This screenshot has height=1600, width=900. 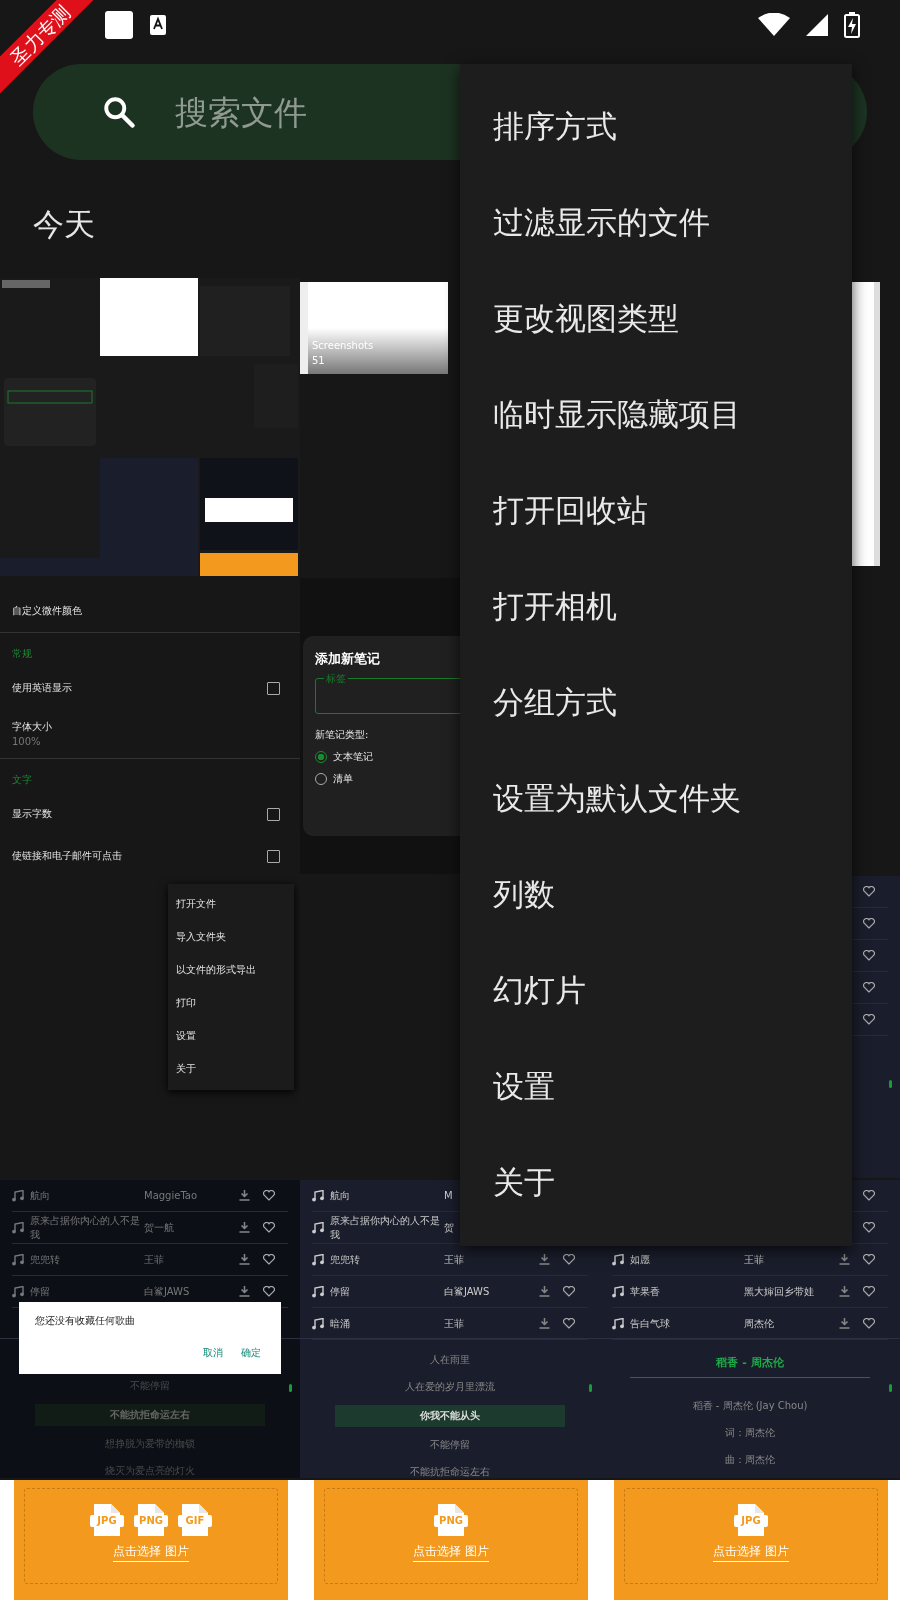 What do you see at coordinates (656, 606) in the screenshot?
I see `menu-item: 打开相机` at bounding box center [656, 606].